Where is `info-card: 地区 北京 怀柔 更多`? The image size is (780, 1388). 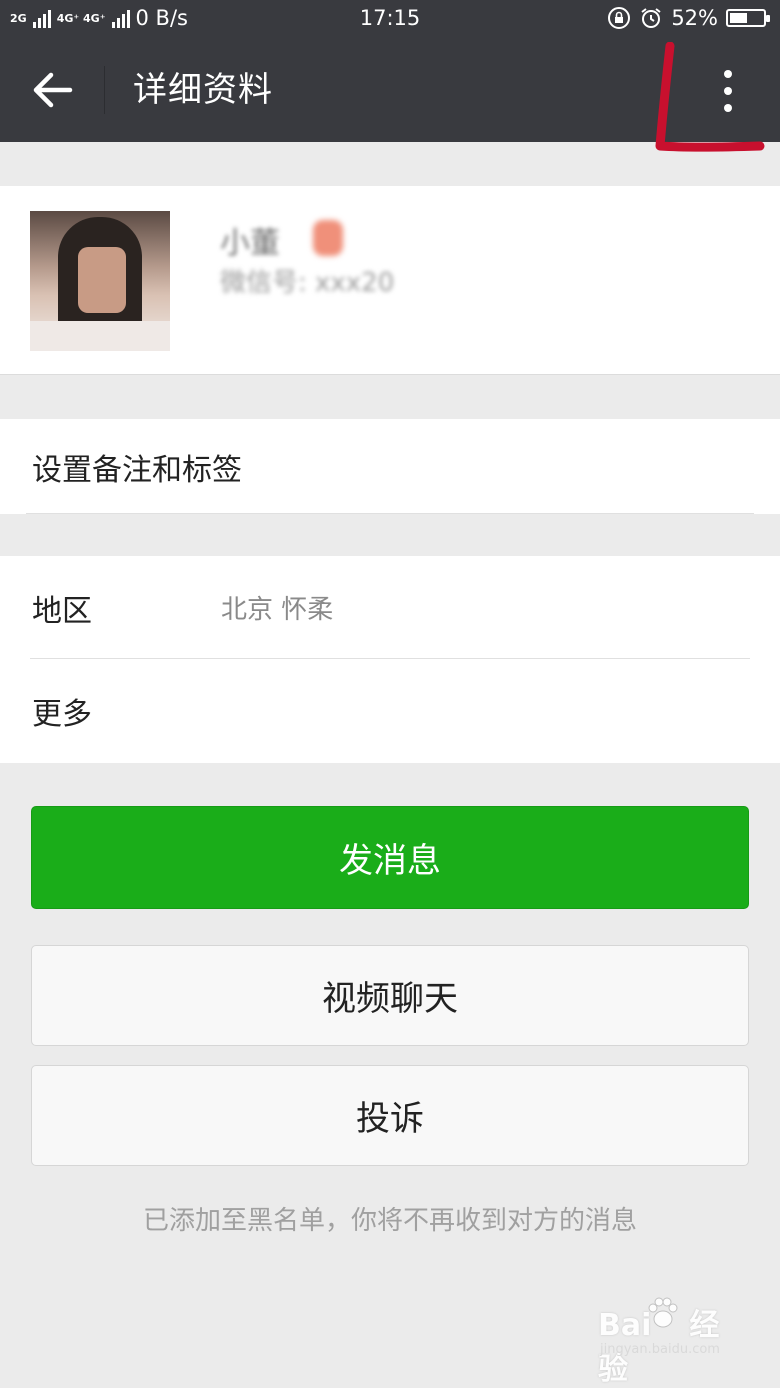
info-card: 地区 北京 怀柔 更多 is located at coordinates (390, 659).